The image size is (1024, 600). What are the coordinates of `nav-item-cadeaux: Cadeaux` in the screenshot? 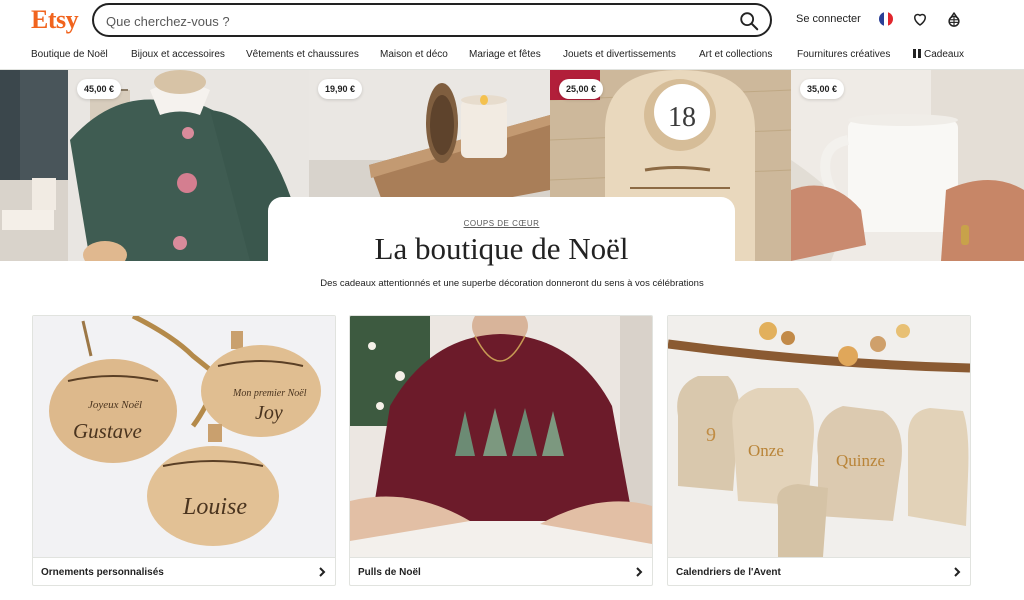 It's located at (938, 54).